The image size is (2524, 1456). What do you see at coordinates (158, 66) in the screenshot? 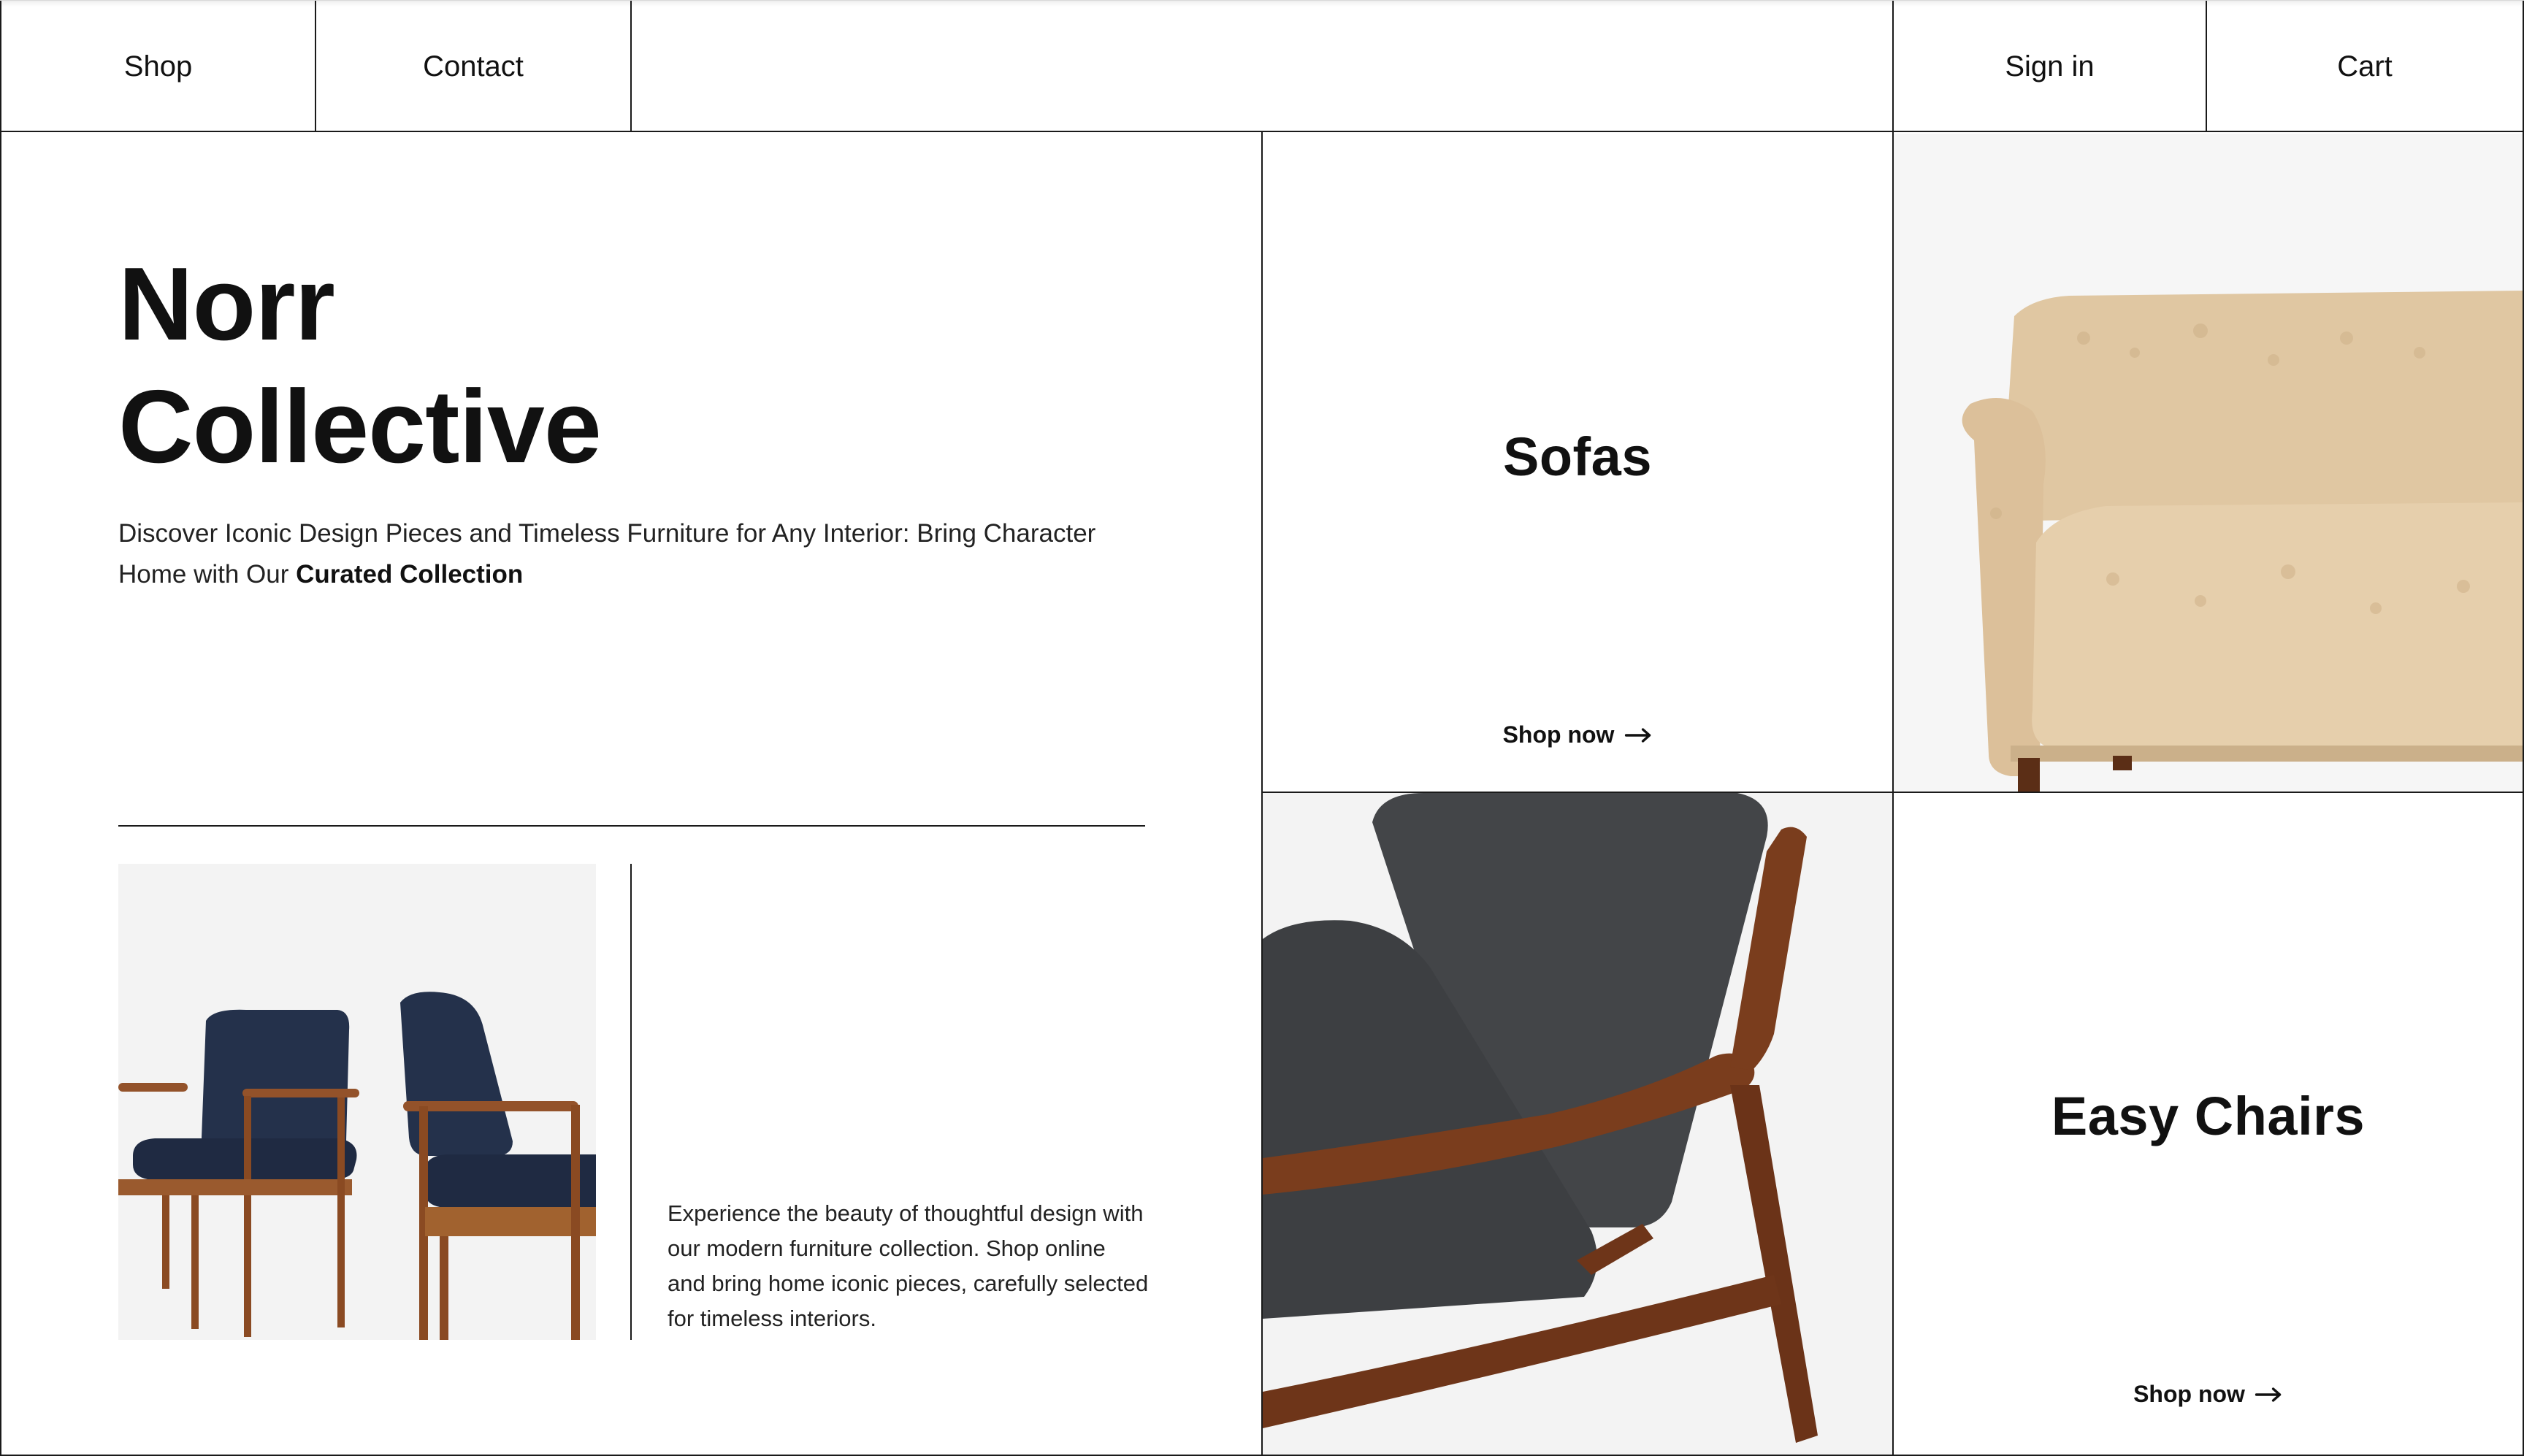
I see `nav-shop: Shop` at bounding box center [158, 66].